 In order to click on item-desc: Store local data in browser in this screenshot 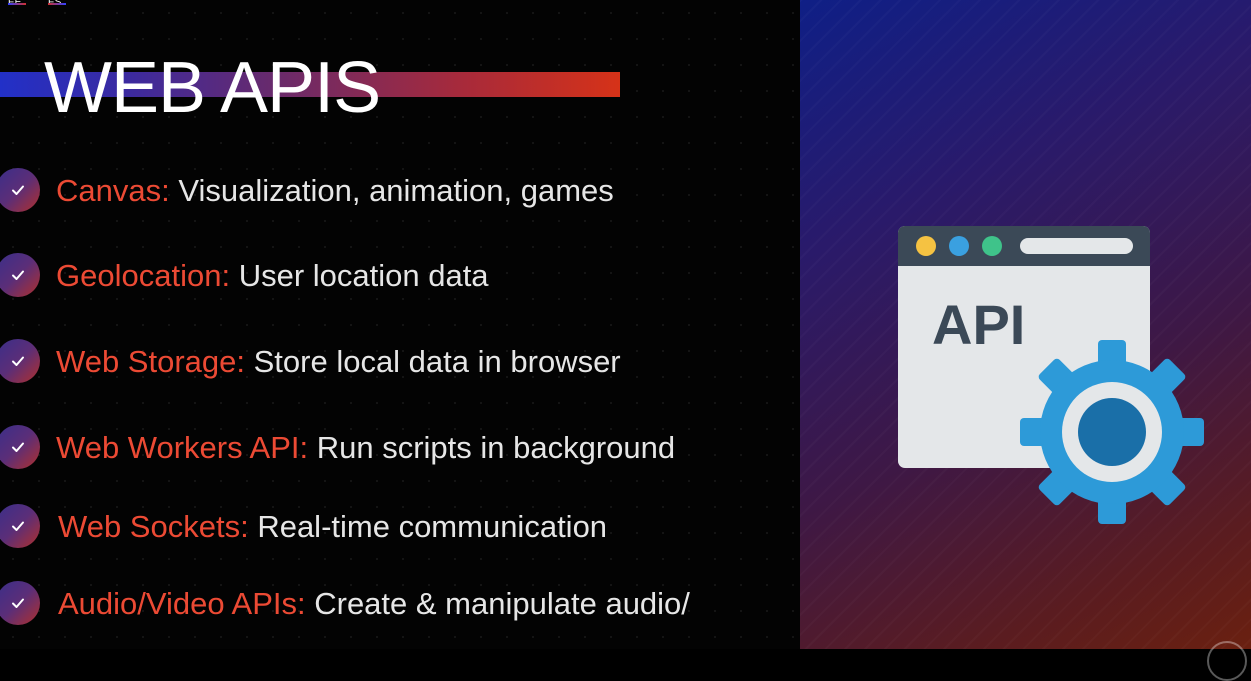, I will do `click(437, 361)`.